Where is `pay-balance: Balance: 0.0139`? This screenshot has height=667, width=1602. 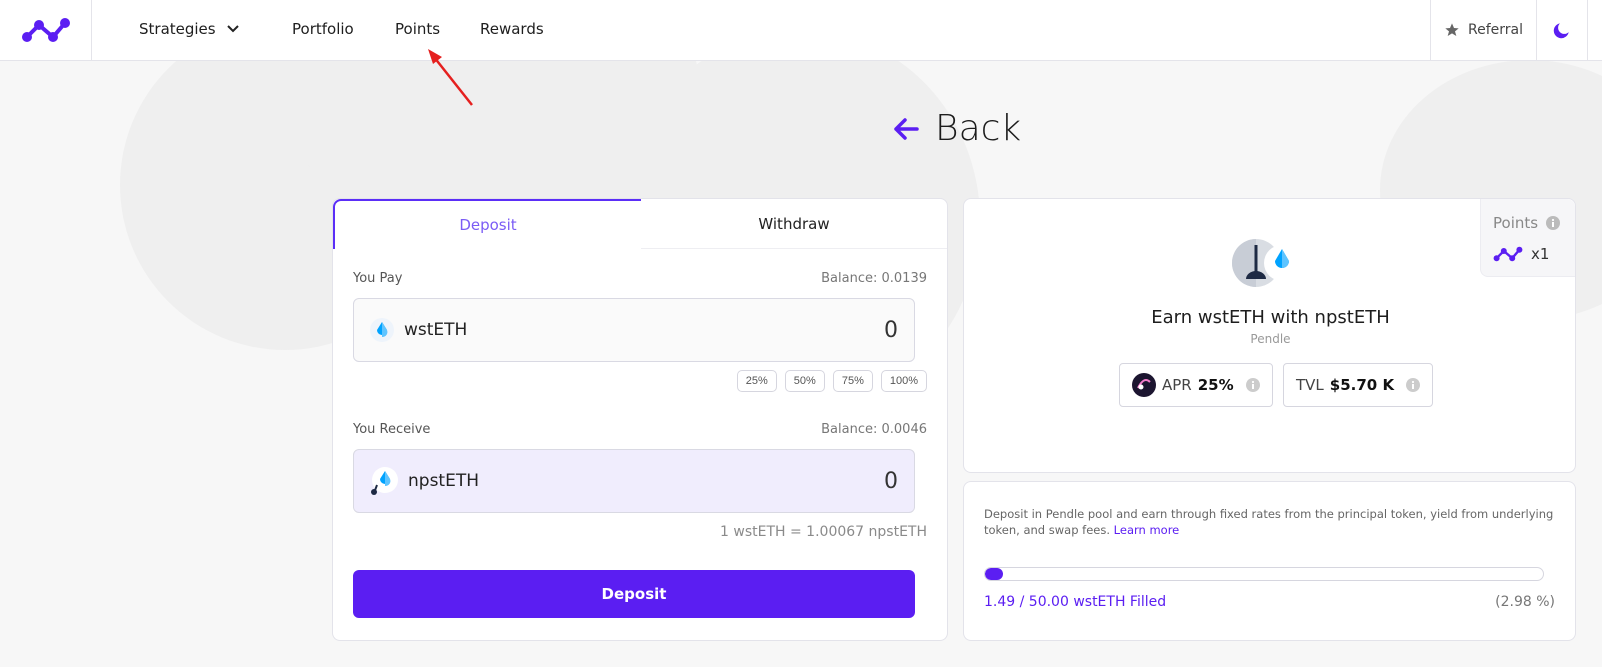
pay-balance: Balance: 0.0139 is located at coordinates (874, 278).